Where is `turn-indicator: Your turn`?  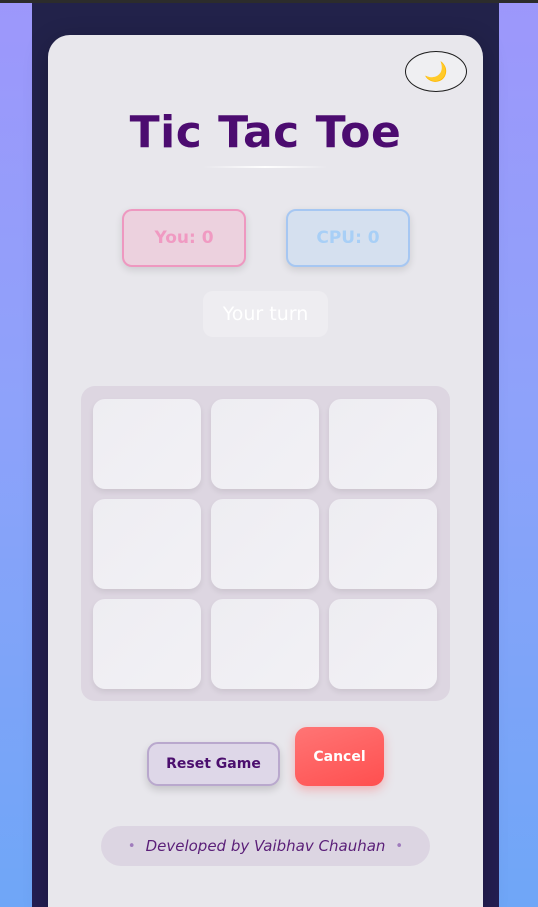 turn-indicator: Your turn is located at coordinates (265, 314).